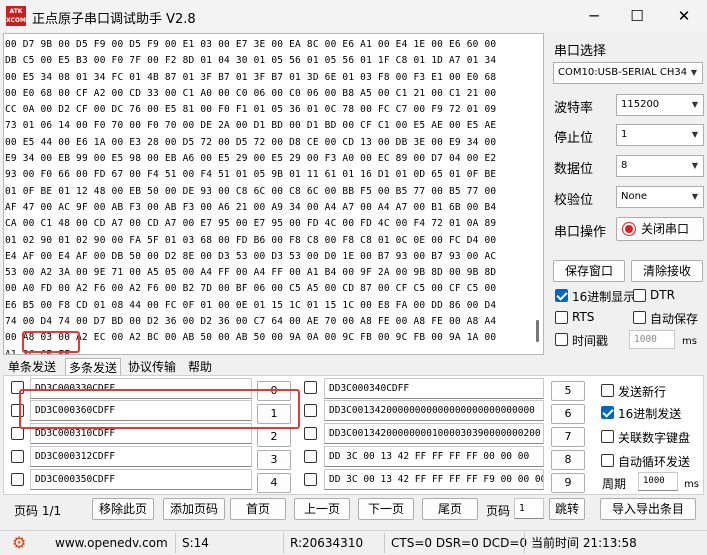 The height and width of the screenshot is (555, 707). What do you see at coordinates (648, 509) in the screenshot?
I see `import-export-button: 导入导出条目` at bounding box center [648, 509].